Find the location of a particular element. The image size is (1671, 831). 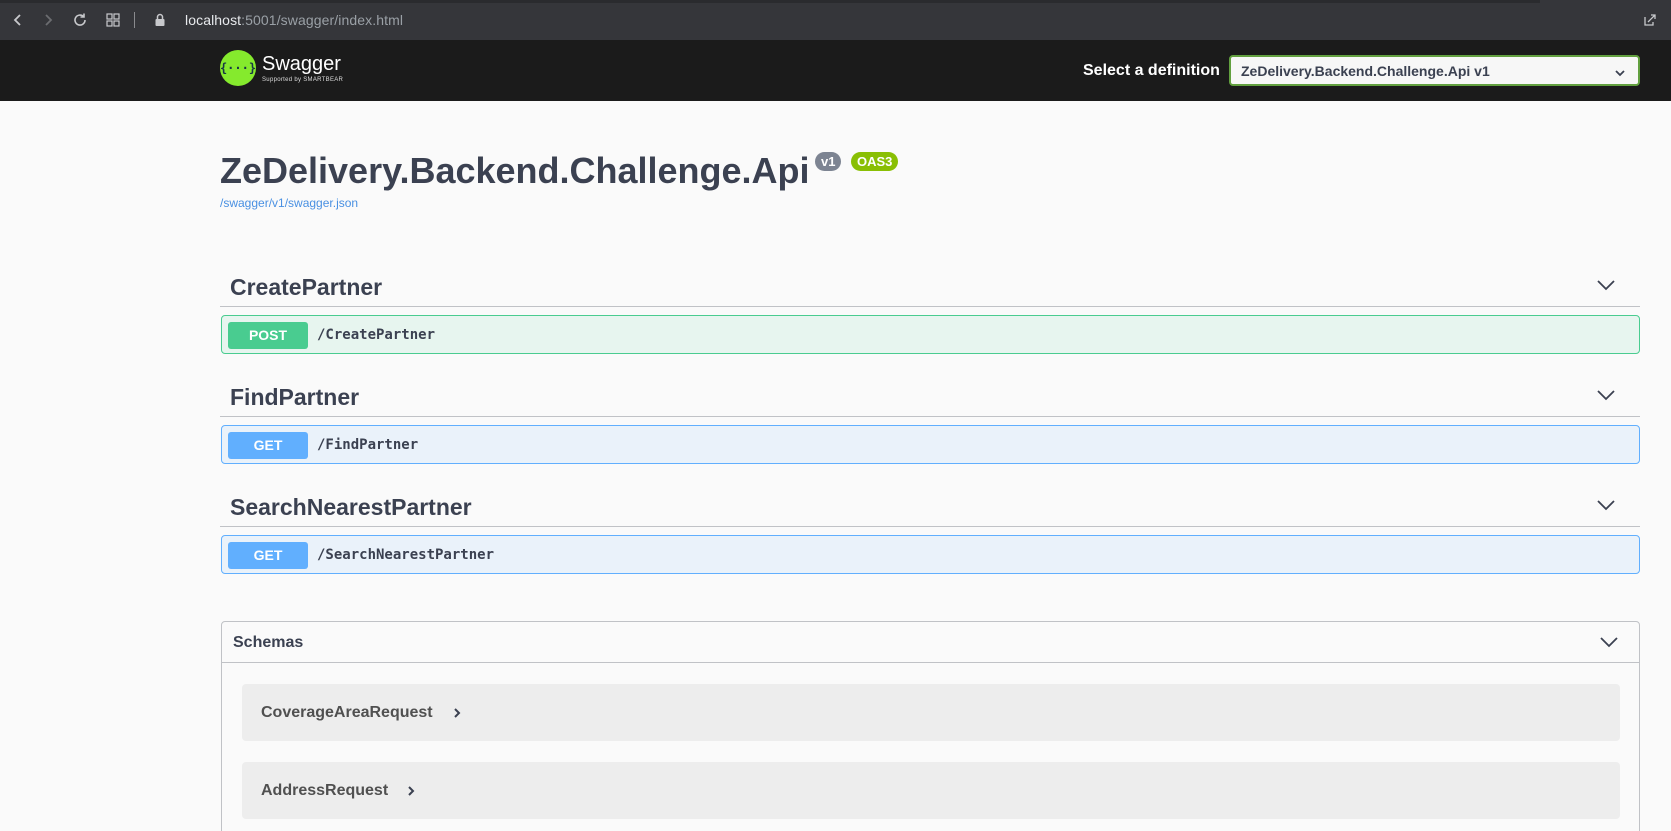

address-bar: localhost:5001/swagger/index.html is located at coordinates (294, 20).